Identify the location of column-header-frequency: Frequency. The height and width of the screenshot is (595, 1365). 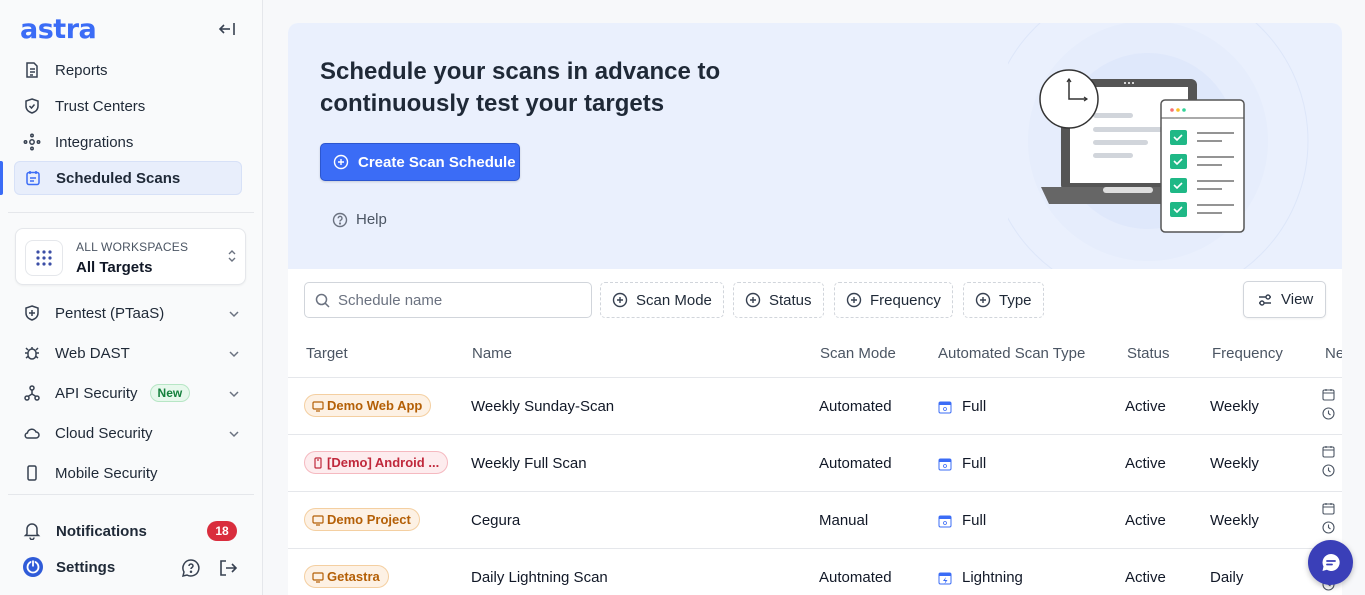
(1247, 353).